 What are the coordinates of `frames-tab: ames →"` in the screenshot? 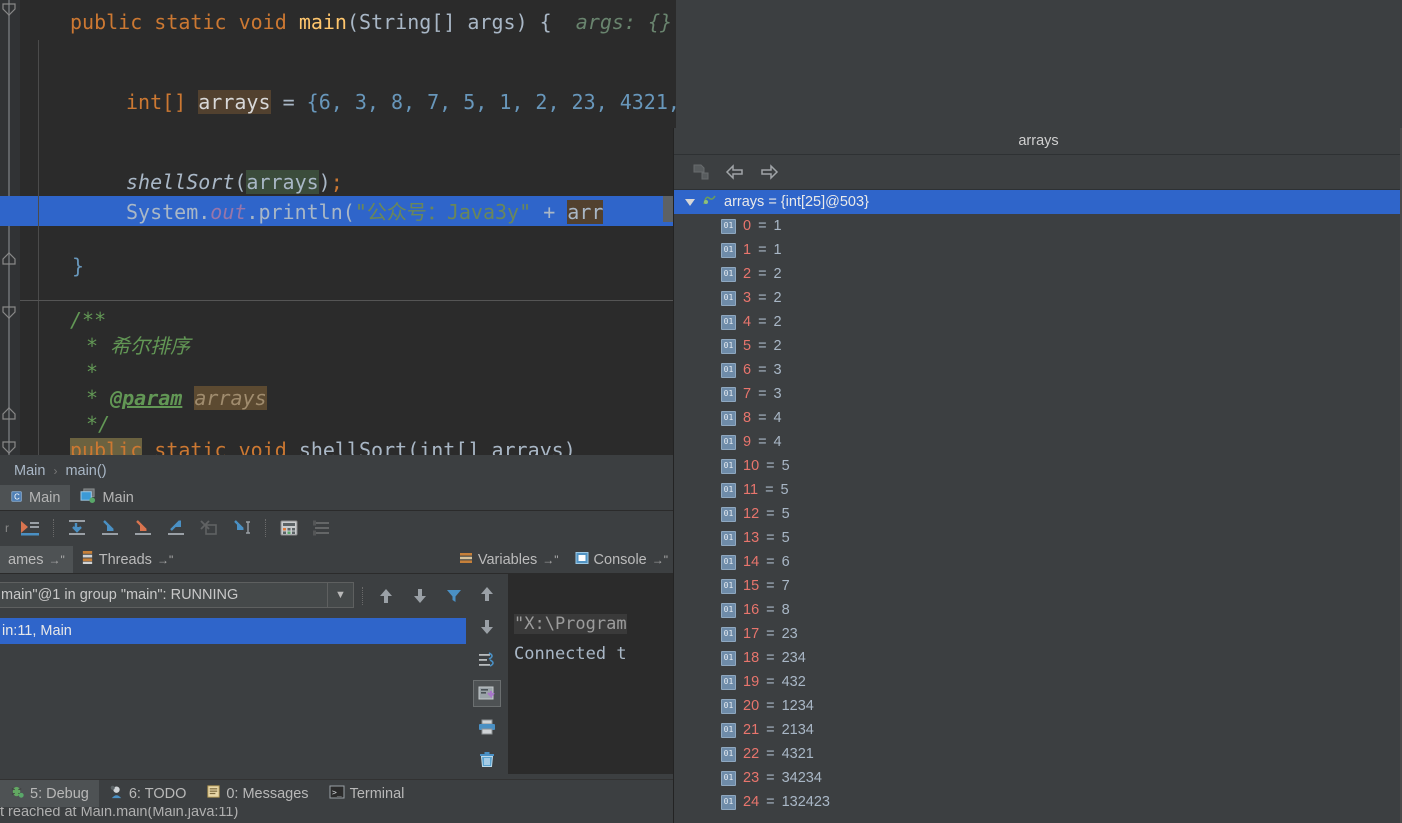 It's located at (36, 559).